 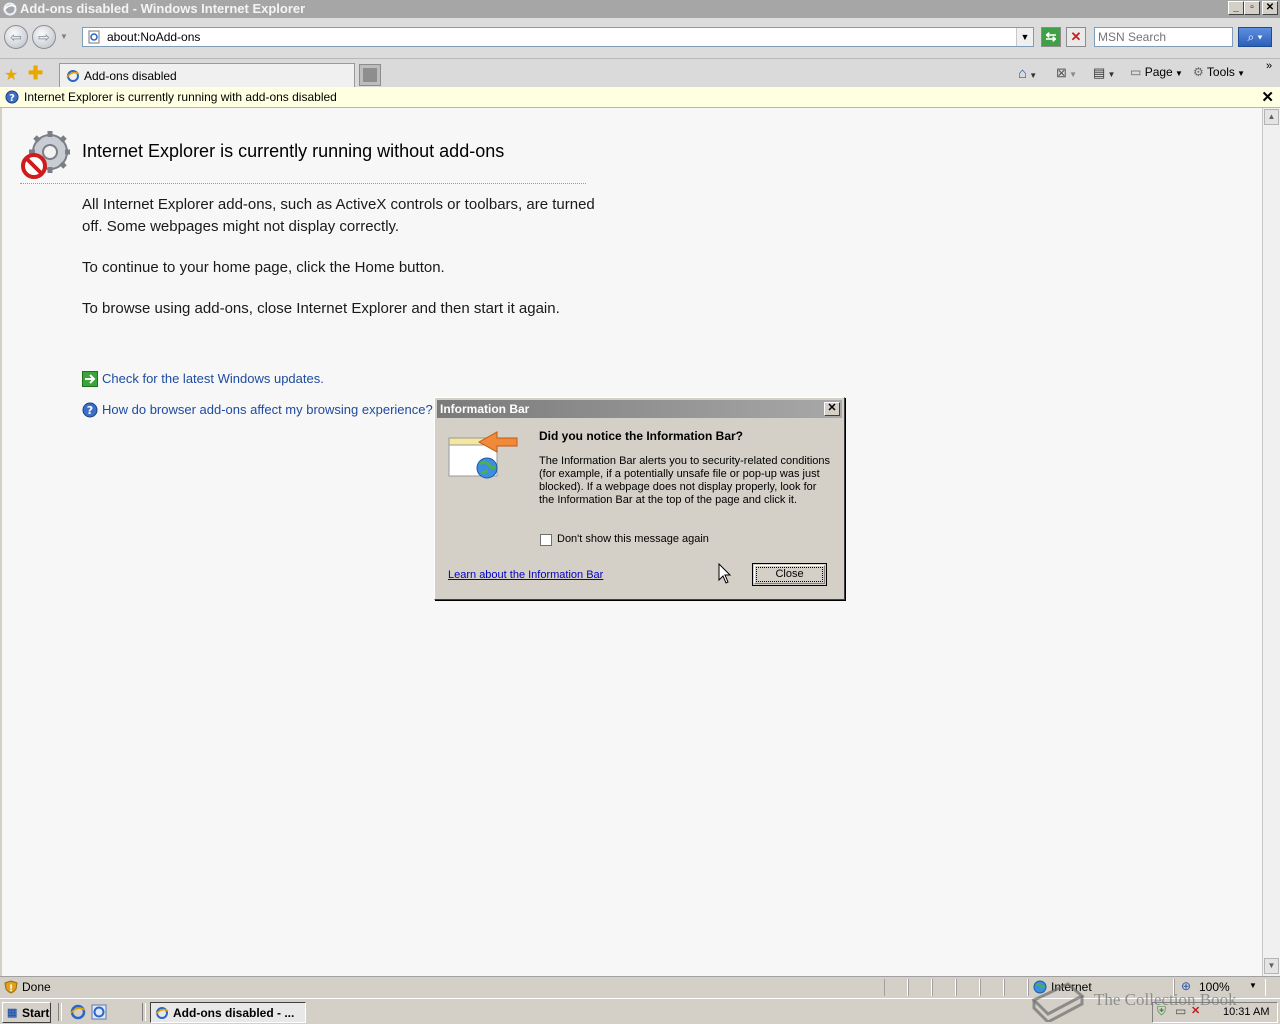 I want to click on tools-menu-label: Tools, so click(x=1220, y=72).